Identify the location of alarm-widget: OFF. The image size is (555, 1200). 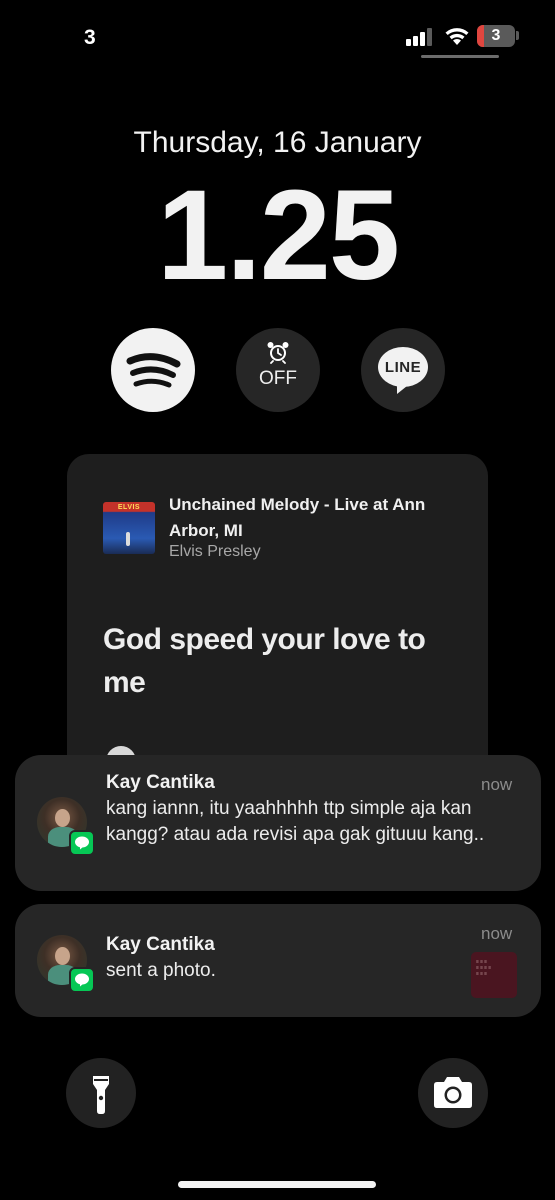
(278, 370).